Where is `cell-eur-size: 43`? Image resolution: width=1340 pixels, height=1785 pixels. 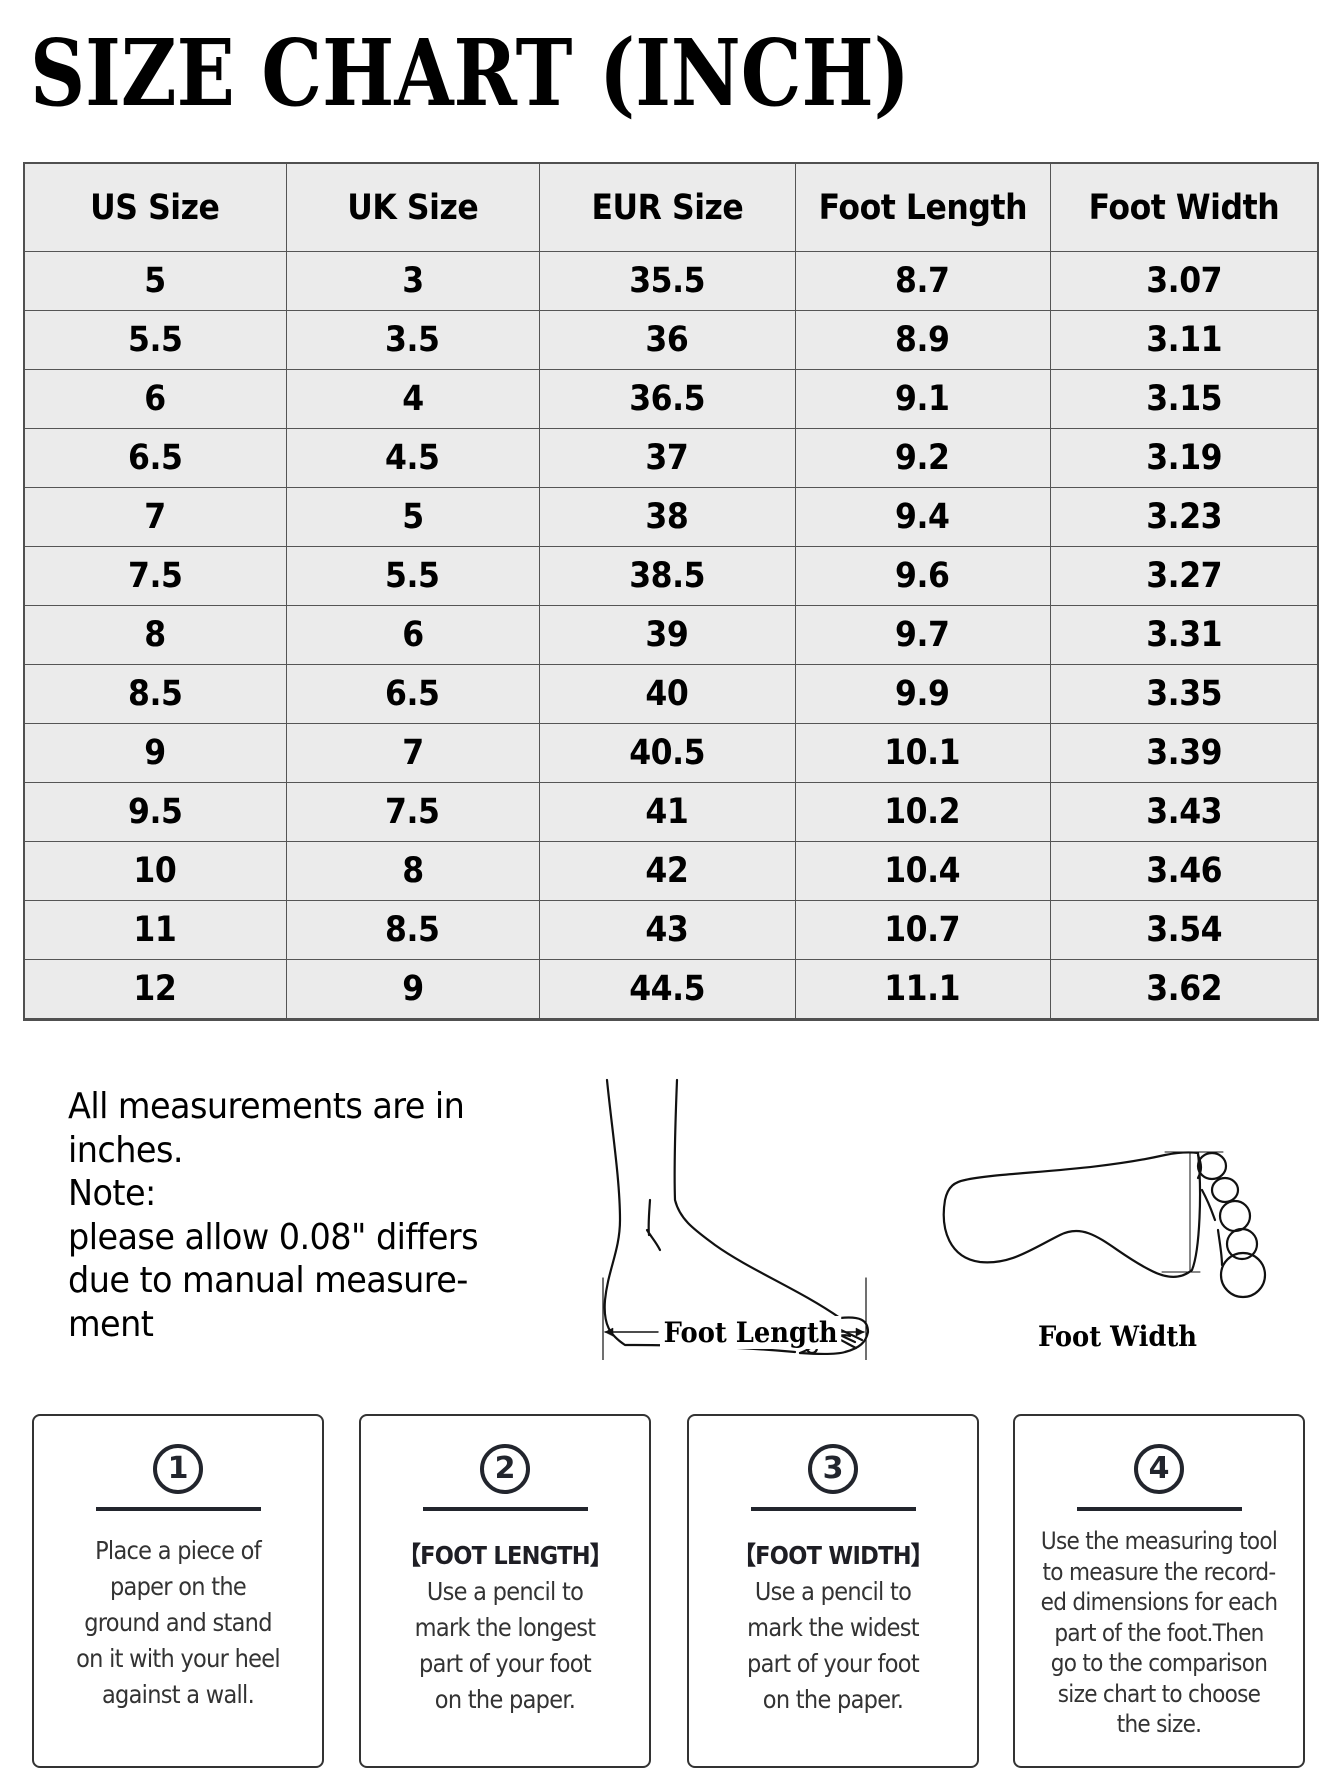 cell-eur-size: 43 is located at coordinates (667, 930).